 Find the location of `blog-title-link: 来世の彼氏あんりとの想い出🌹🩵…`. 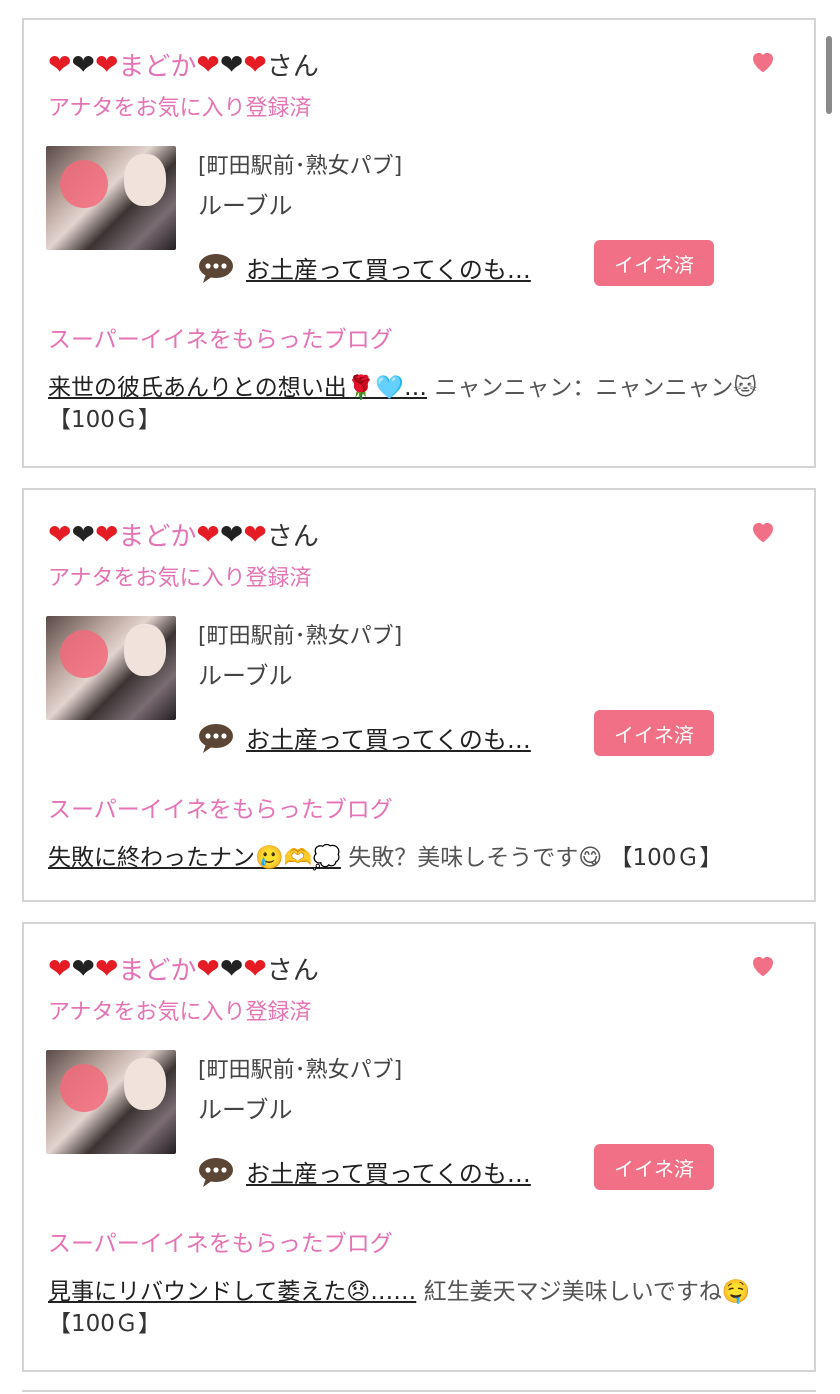

blog-title-link: 来世の彼氏あんりとの想い出🌹🩵… is located at coordinates (237, 388).